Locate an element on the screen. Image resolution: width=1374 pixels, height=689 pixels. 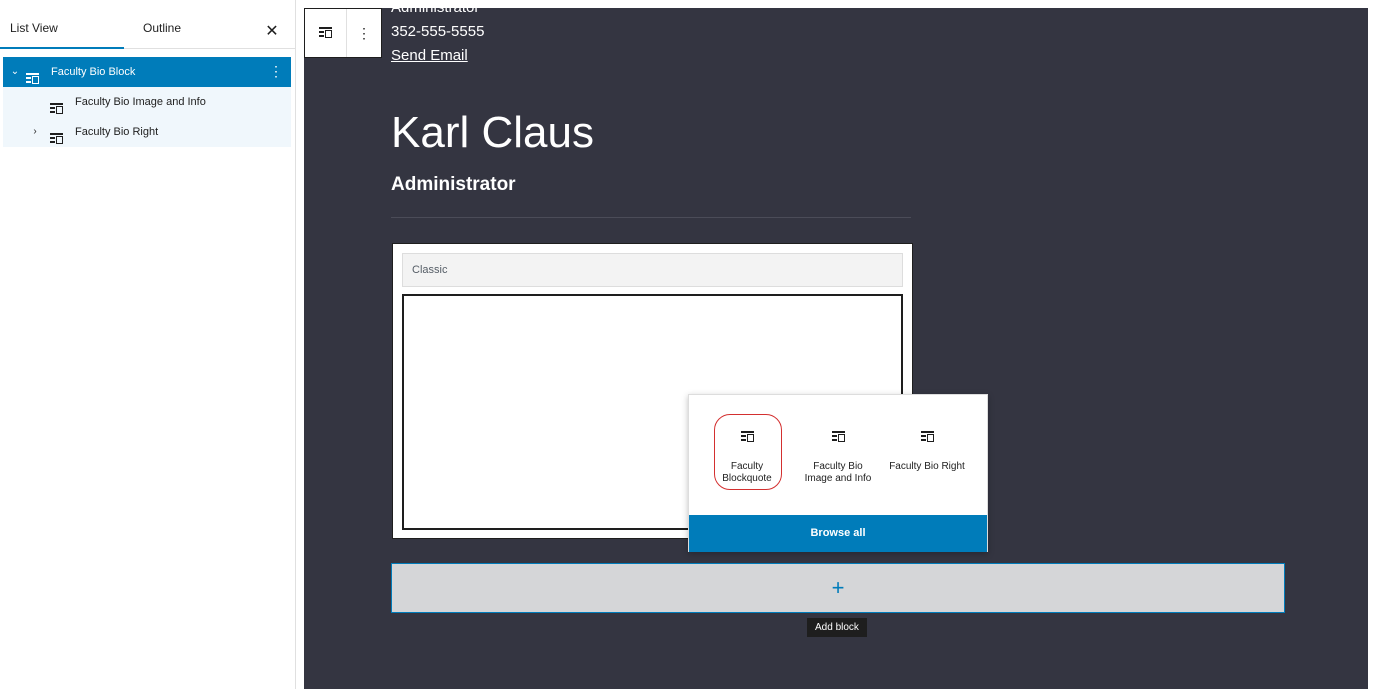
block-toolbar: ⋮ is located at coordinates (343, 33).